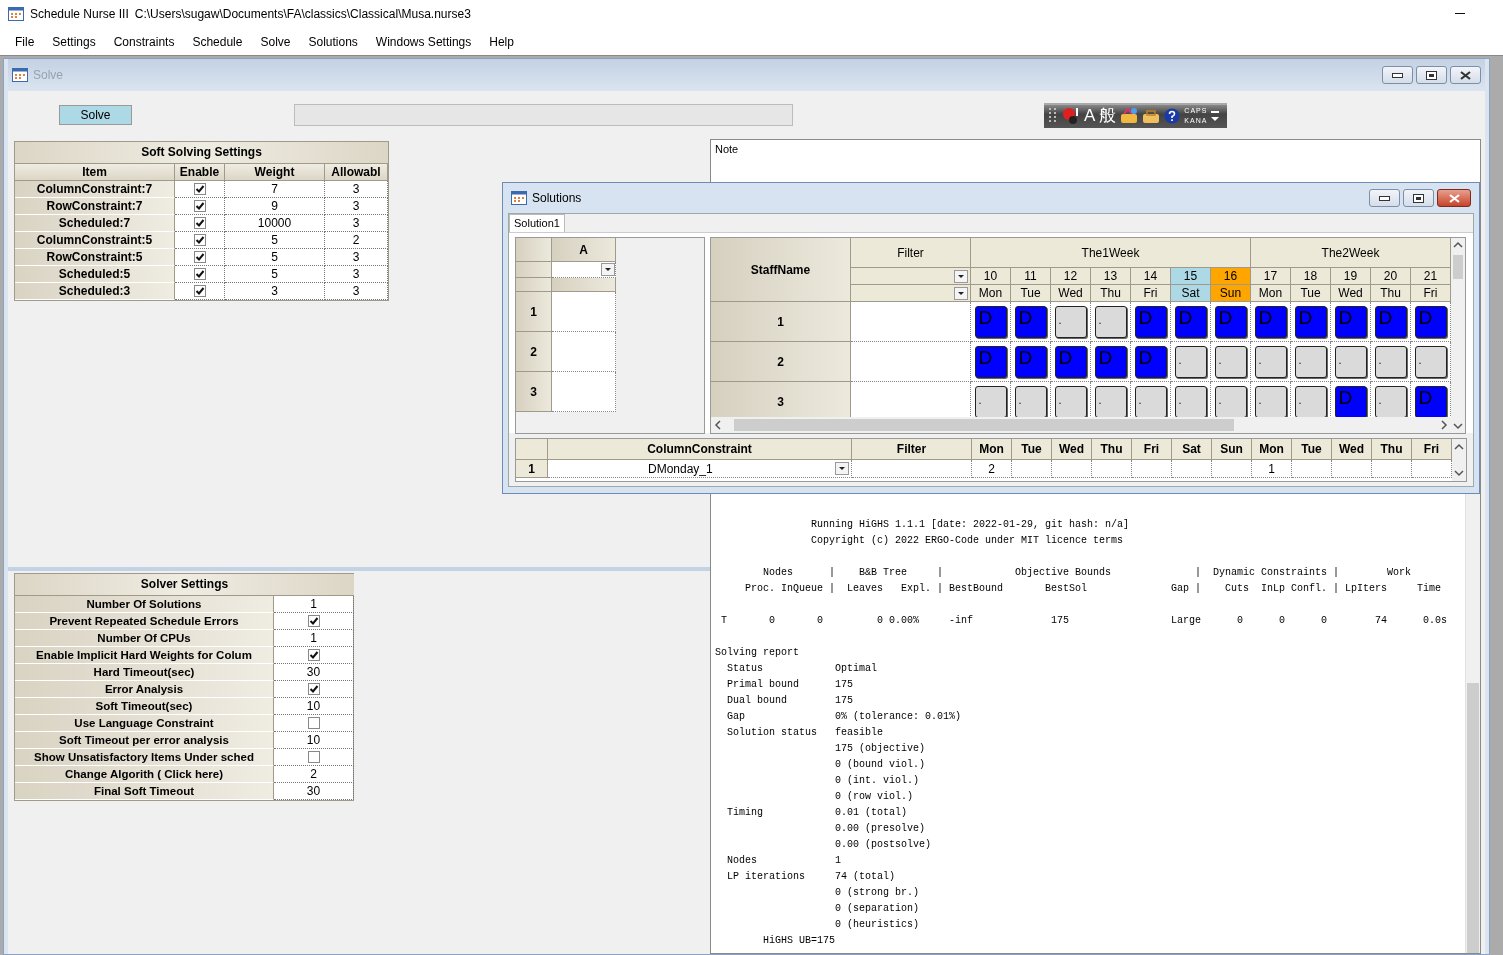 The image size is (1503, 955). I want to click on window-title: Solve, so click(48, 75).